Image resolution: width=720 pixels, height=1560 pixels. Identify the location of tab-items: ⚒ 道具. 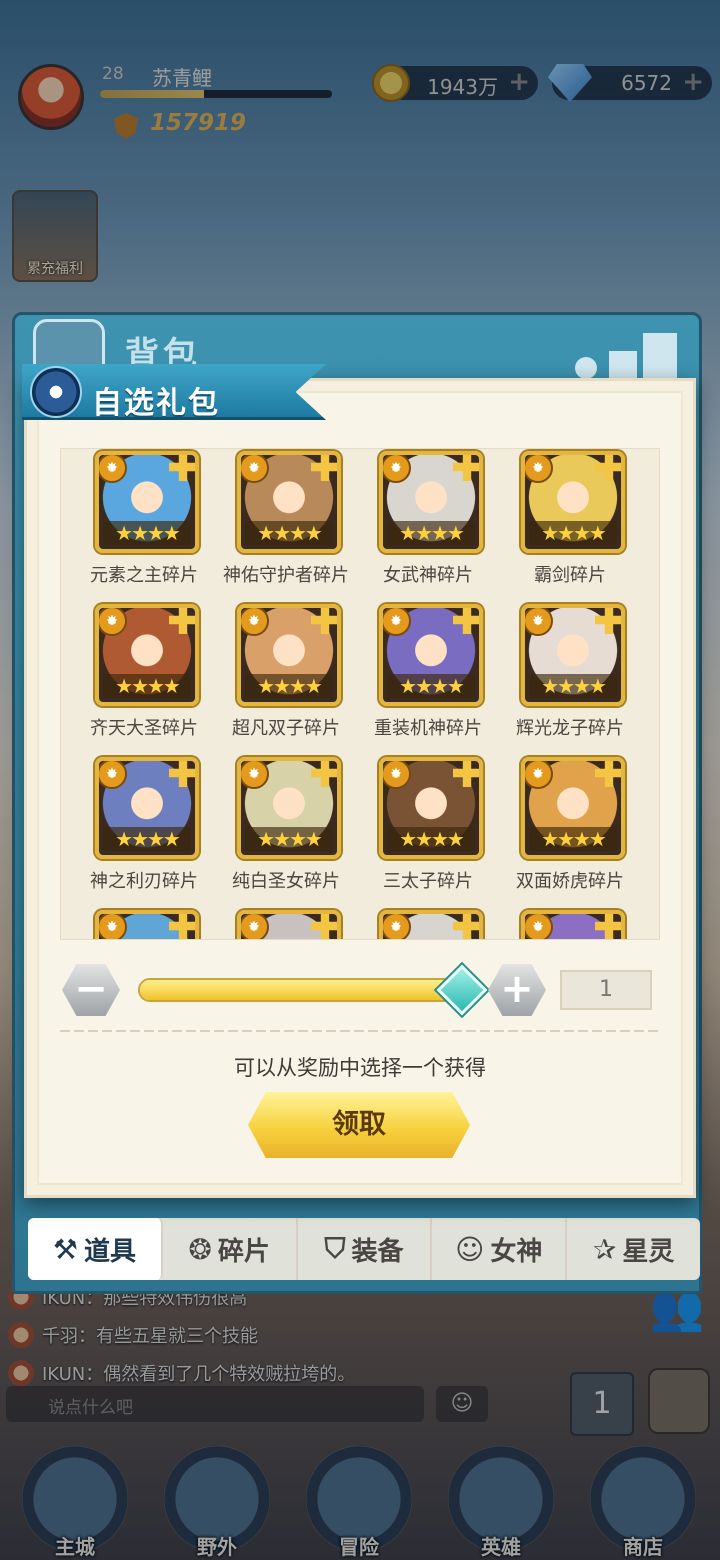
(95, 1249).